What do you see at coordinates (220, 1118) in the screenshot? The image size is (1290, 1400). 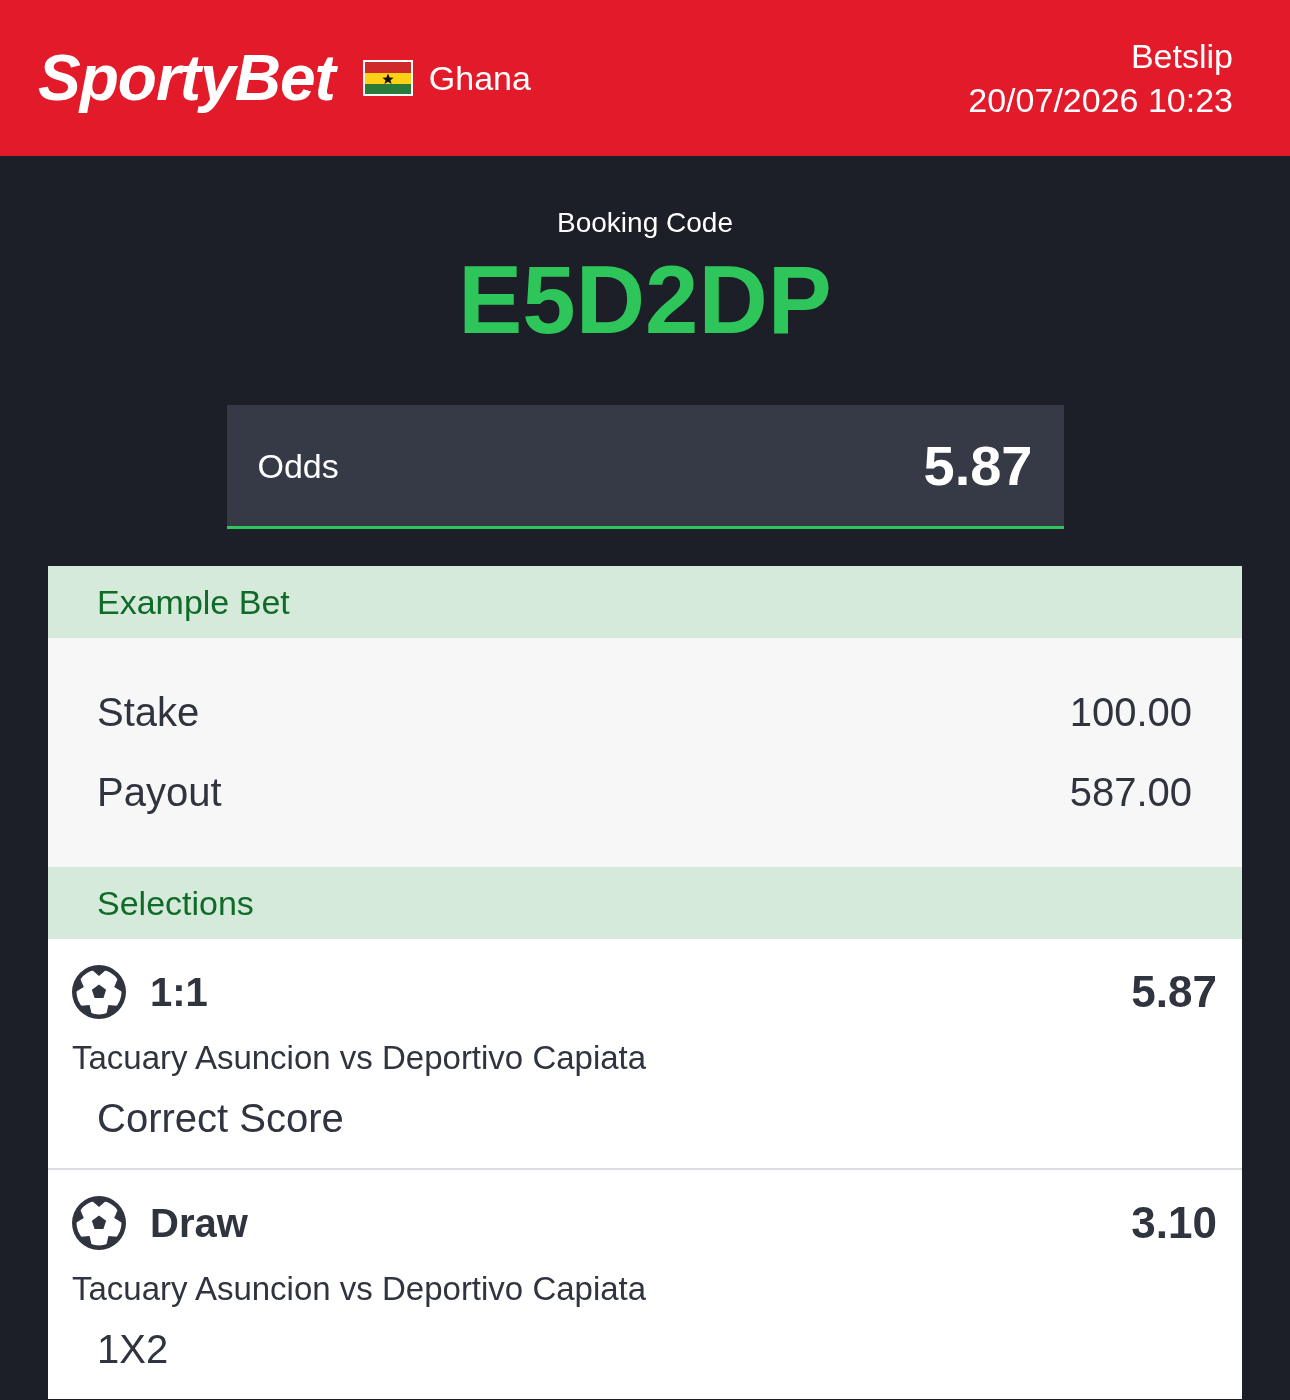 I see `market-name: Correct Score` at bounding box center [220, 1118].